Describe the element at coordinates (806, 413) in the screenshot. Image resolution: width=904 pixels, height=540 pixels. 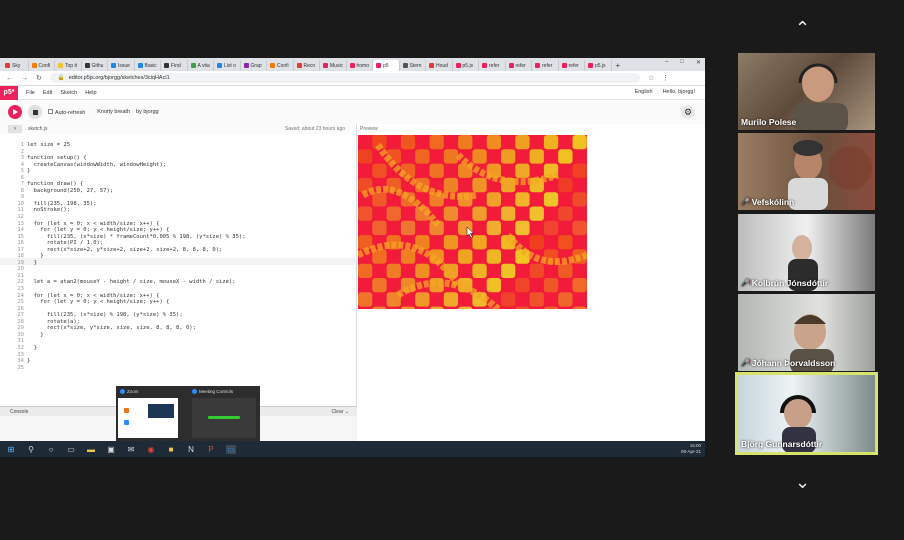
I see `active-speaker-tile: Björg Gunnarsdóttir` at that location.